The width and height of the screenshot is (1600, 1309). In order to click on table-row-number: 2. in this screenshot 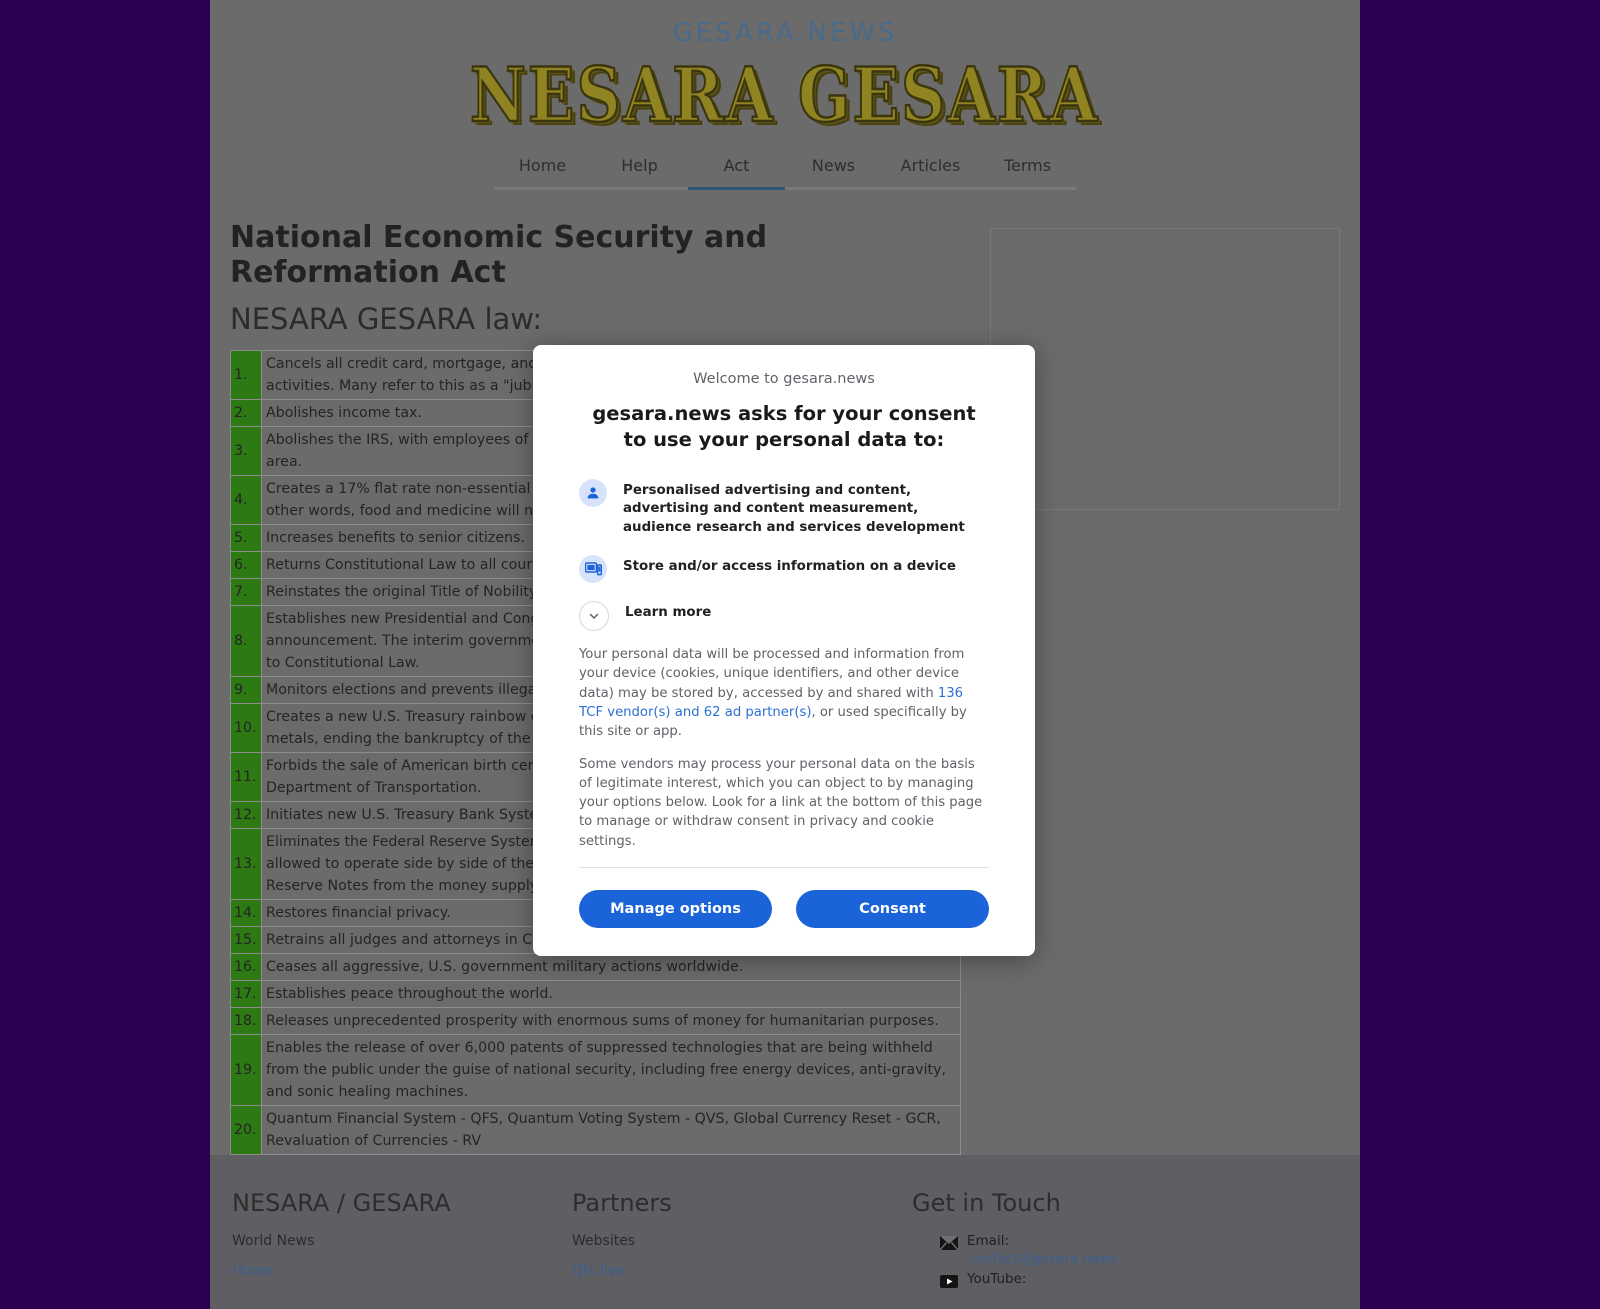, I will do `click(246, 413)`.